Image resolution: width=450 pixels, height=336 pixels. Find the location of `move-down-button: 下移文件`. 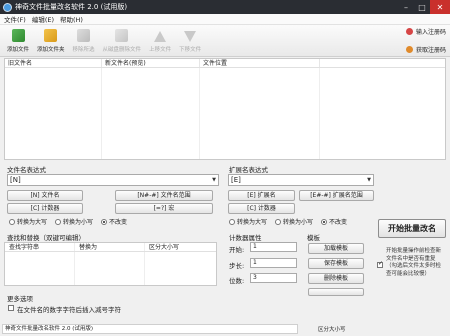

move-down-button: 下移文件 is located at coordinates (190, 40).